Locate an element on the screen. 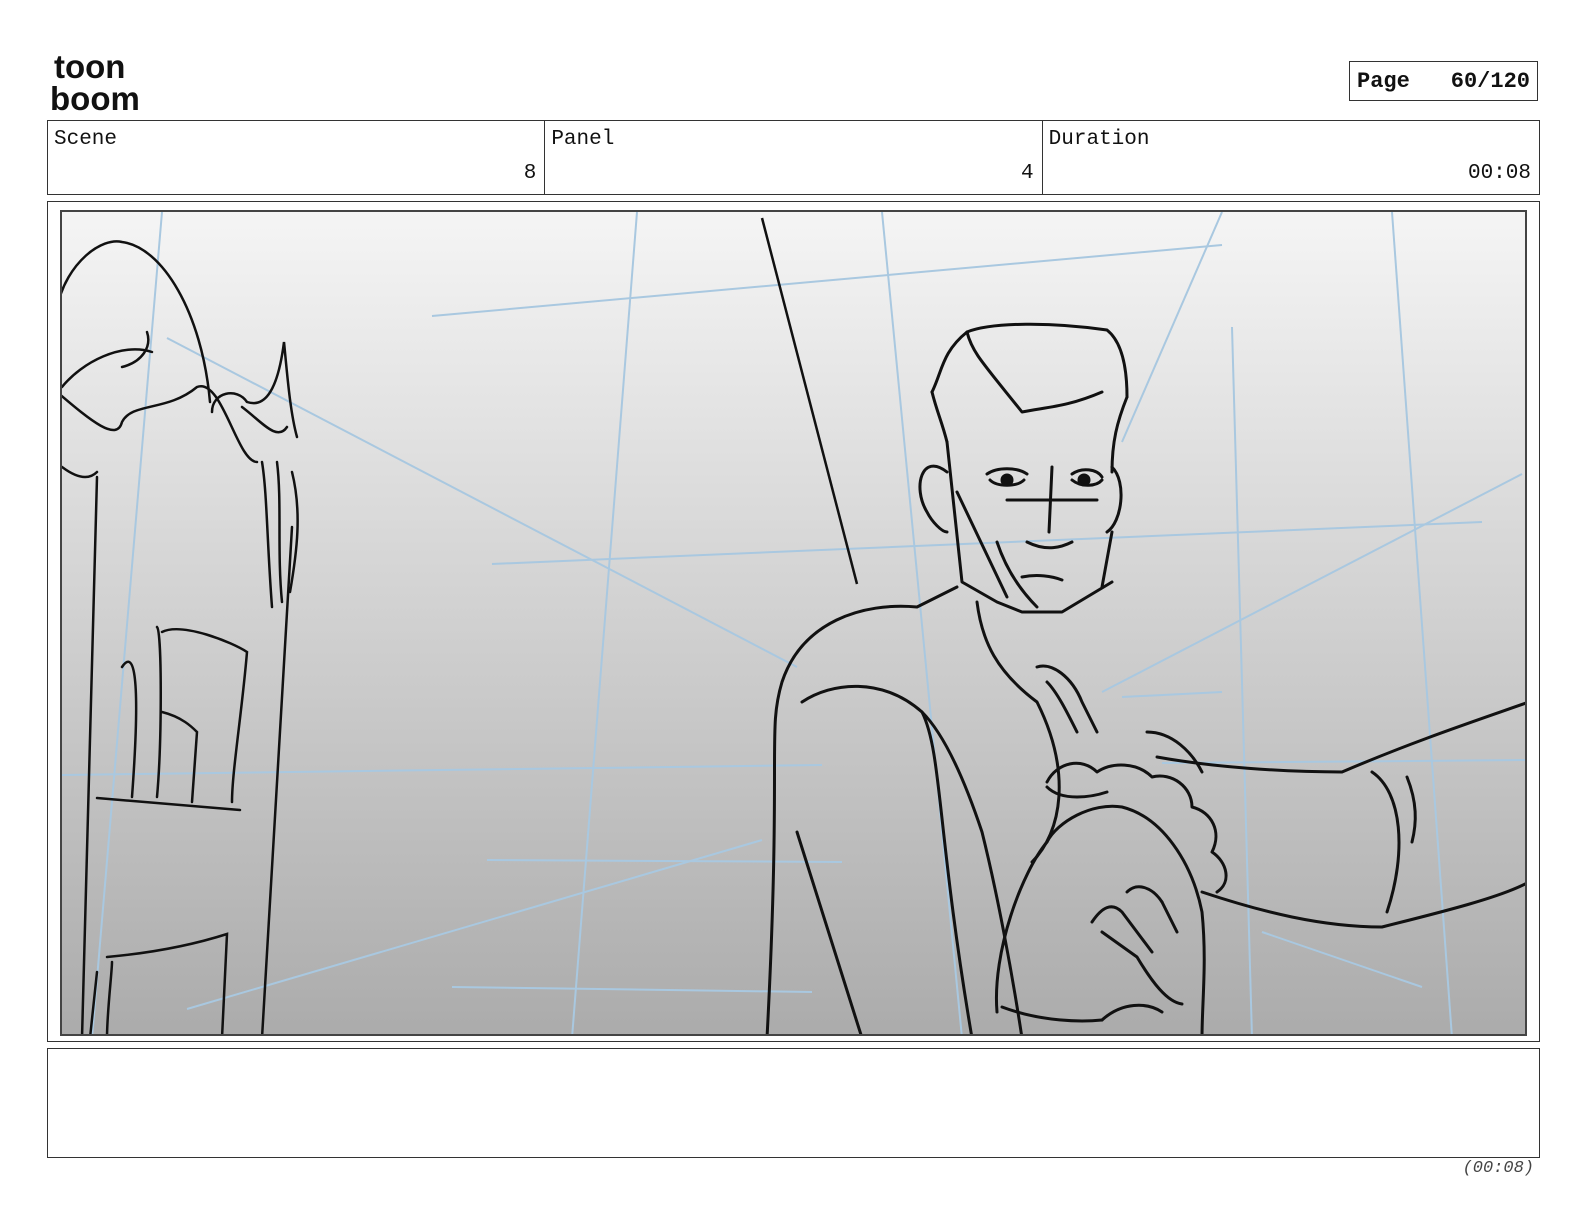 Image resolution: width=1584 pixels, height=1224 pixels. footer-duration: (00:08) is located at coordinates (1498, 1168).